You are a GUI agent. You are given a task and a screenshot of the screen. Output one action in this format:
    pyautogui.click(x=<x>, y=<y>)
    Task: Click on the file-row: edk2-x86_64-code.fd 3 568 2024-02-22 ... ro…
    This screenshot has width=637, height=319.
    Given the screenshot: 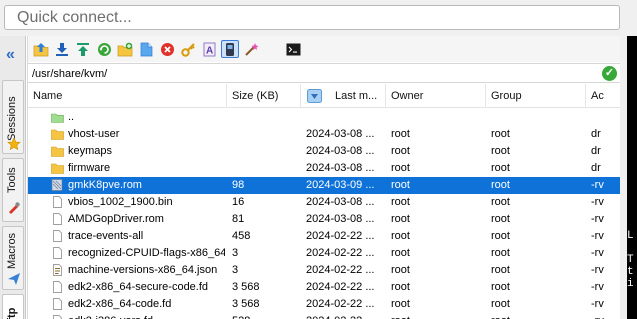 What is the action you would take?
    pyautogui.click(x=324, y=304)
    